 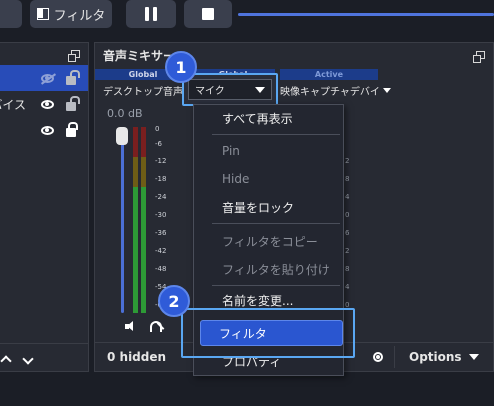 I want to click on top-toolbar: フィルタ, so click(x=247, y=17).